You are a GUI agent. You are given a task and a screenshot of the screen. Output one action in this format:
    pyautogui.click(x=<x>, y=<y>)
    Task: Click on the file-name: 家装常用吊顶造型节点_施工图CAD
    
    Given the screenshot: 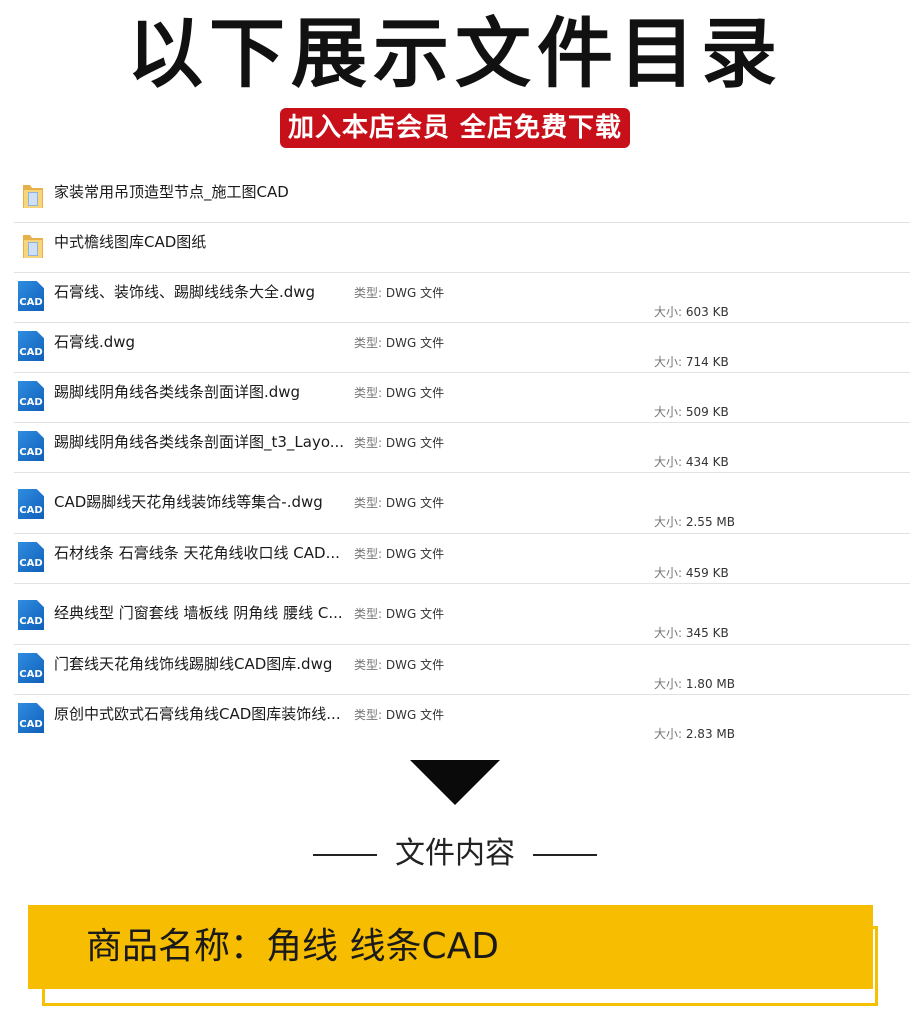 What is the action you would take?
    pyautogui.click(x=171, y=192)
    